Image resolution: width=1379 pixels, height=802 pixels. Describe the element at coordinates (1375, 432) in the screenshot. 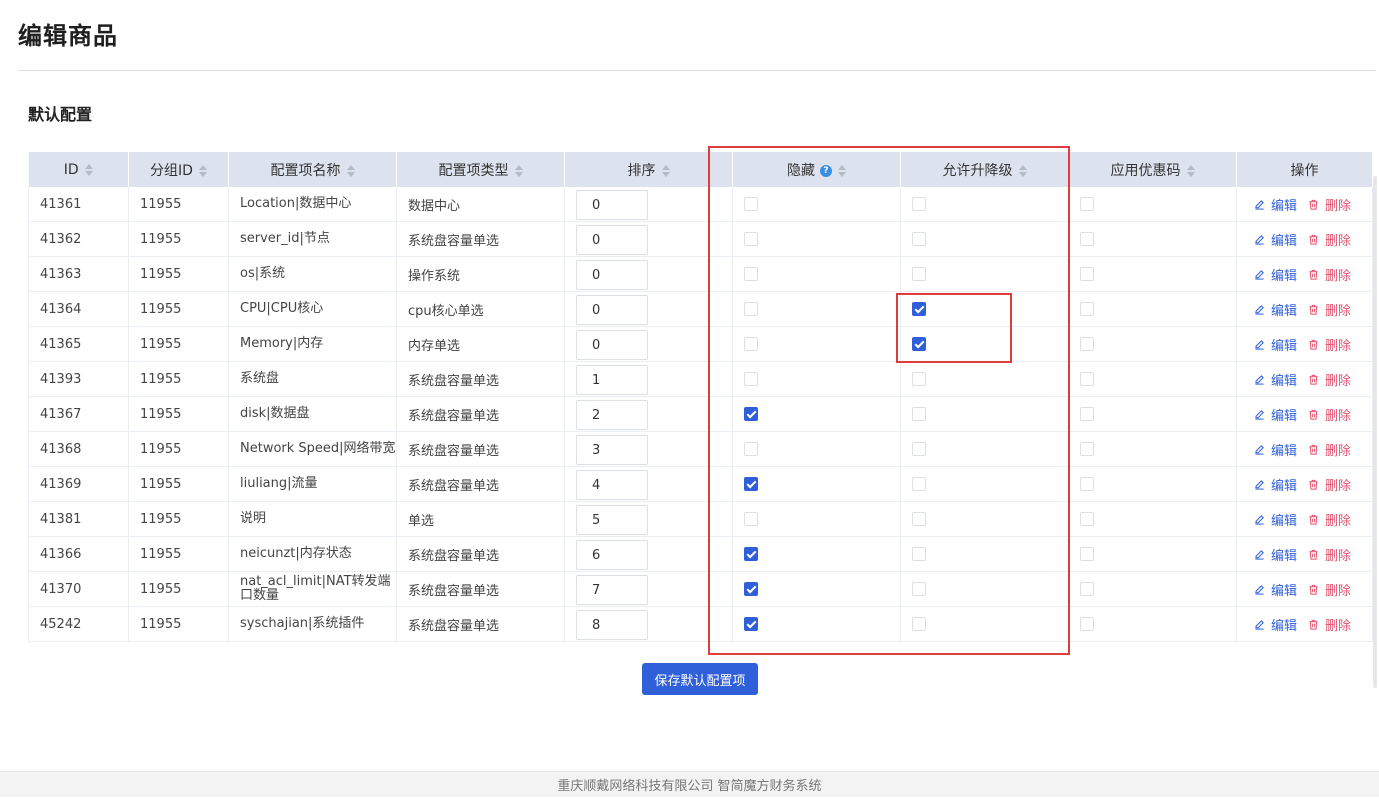

I see `vertical-scrollbar` at that location.